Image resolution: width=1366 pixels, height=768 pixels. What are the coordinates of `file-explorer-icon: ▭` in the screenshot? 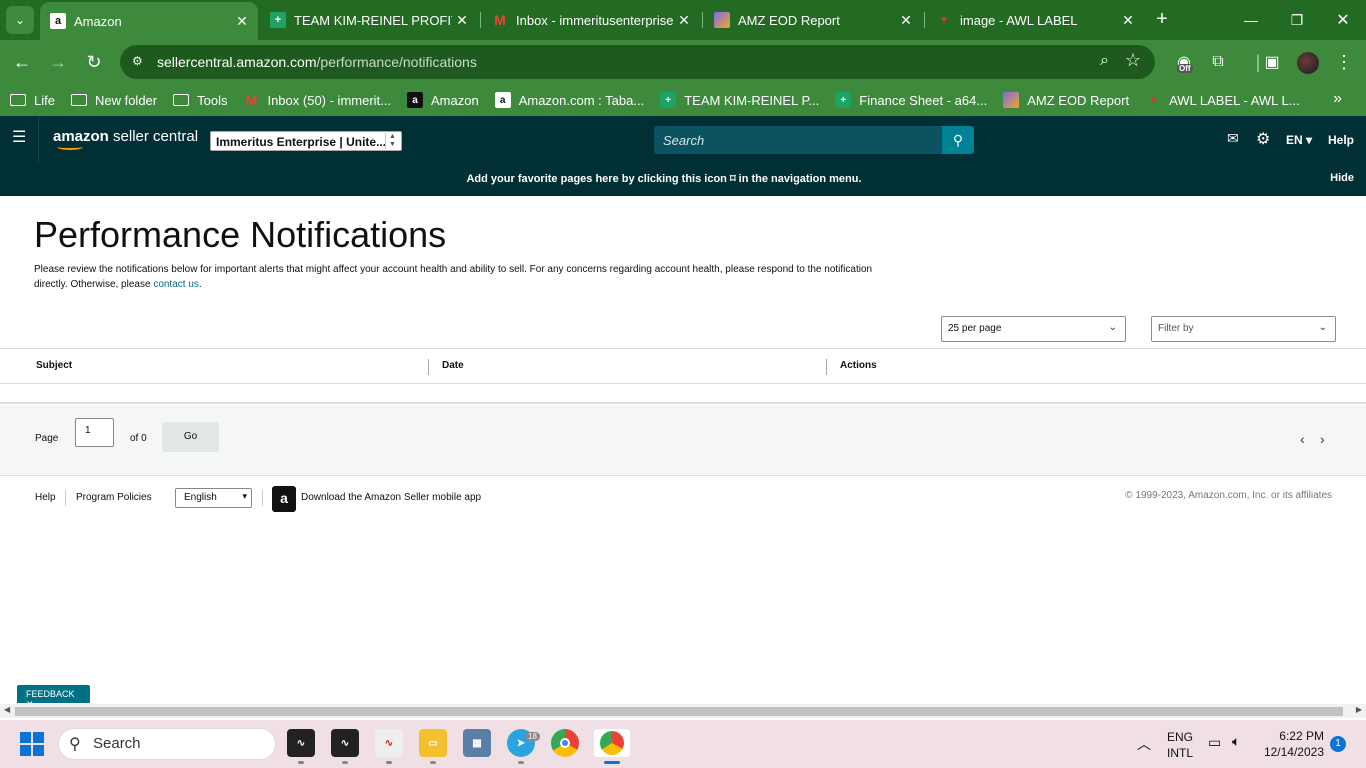 It's located at (433, 743).